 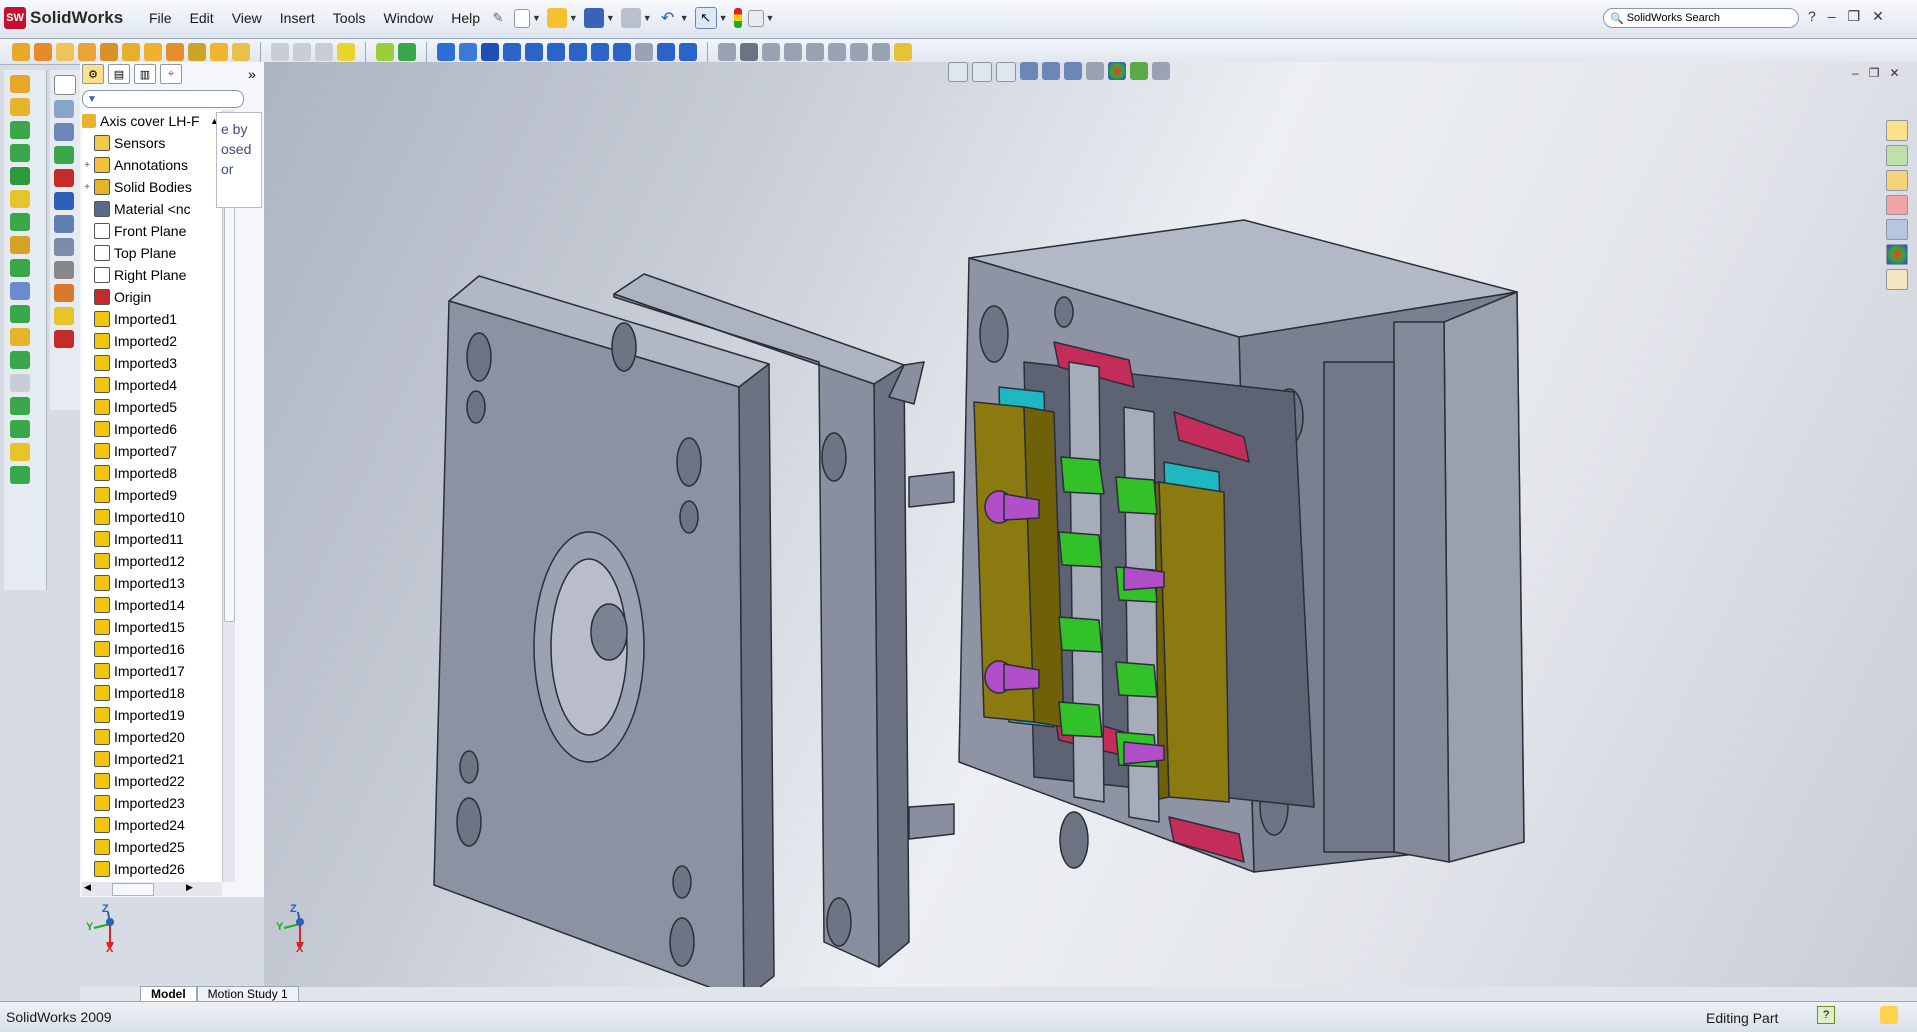 I want to click on point-icon, so click(x=666, y=51).